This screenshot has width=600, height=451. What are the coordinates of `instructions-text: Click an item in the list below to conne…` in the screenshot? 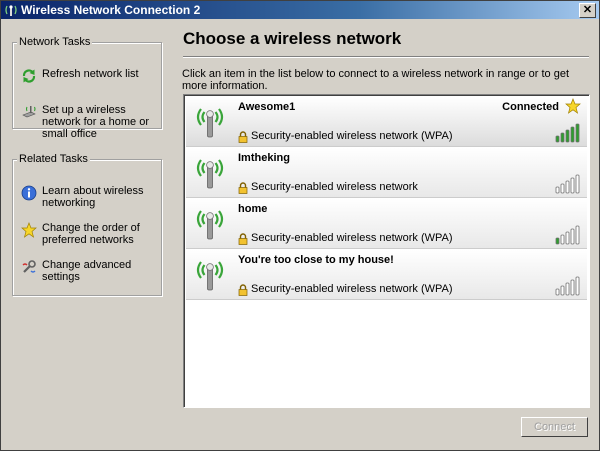 It's located at (376, 80).